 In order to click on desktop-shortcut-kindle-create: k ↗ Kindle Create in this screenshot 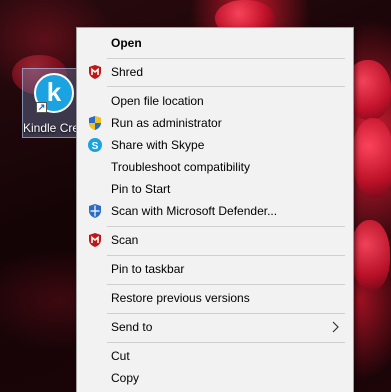, I will do `click(59, 103)`.